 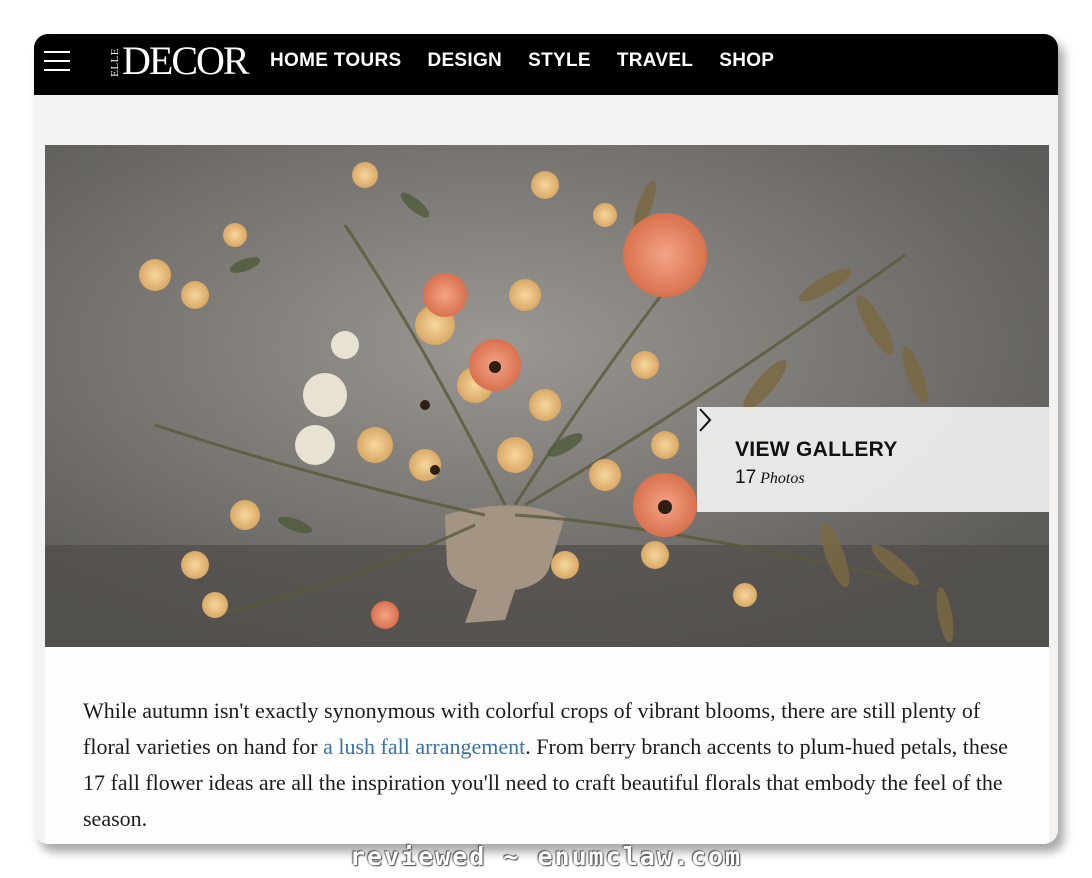 What do you see at coordinates (546, 856) in the screenshot?
I see `watermark-text: reviewed ~ enumclaw.com` at bounding box center [546, 856].